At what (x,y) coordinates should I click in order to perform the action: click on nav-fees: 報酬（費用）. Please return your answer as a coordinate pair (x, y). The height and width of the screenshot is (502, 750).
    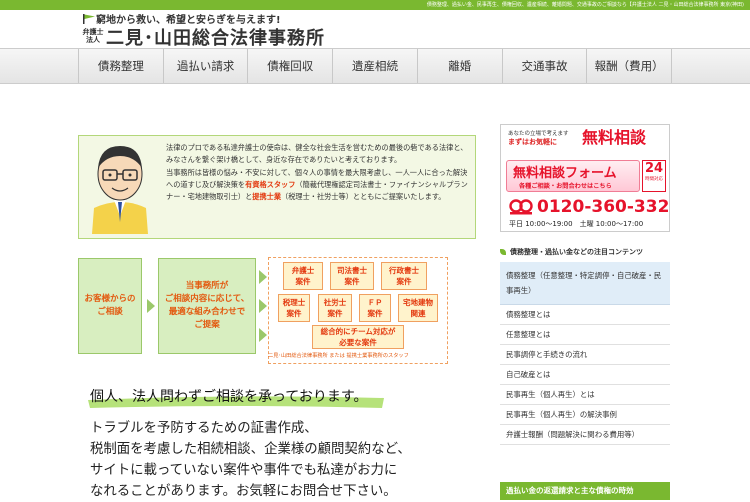
    Looking at the image, I should click on (629, 66).